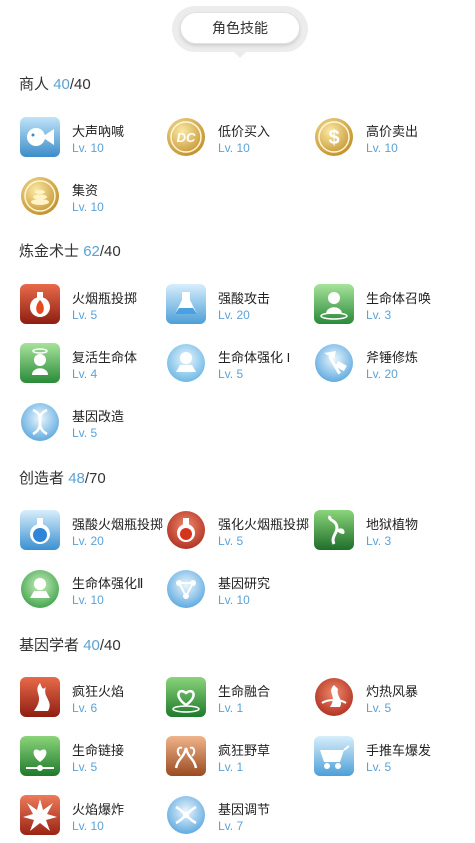 Image resolution: width=475 pixels, height=843 pixels. I want to click on skill-level: Lv. 7, so click(231, 826).